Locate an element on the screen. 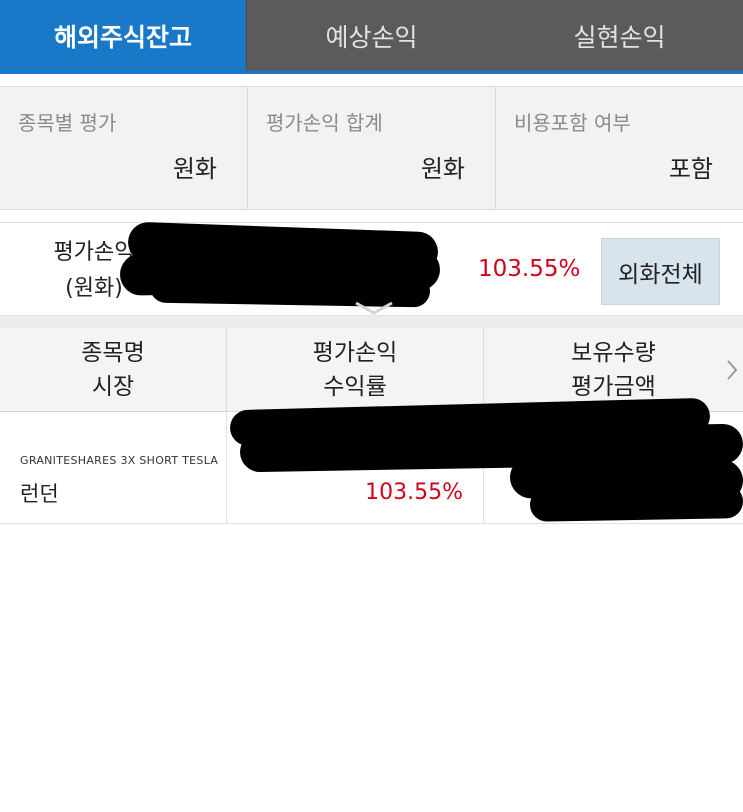 The image size is (743, 812). tab-bar: 해외주식잔고 예상손익 실현손익 is located at coordinates (371, 37).